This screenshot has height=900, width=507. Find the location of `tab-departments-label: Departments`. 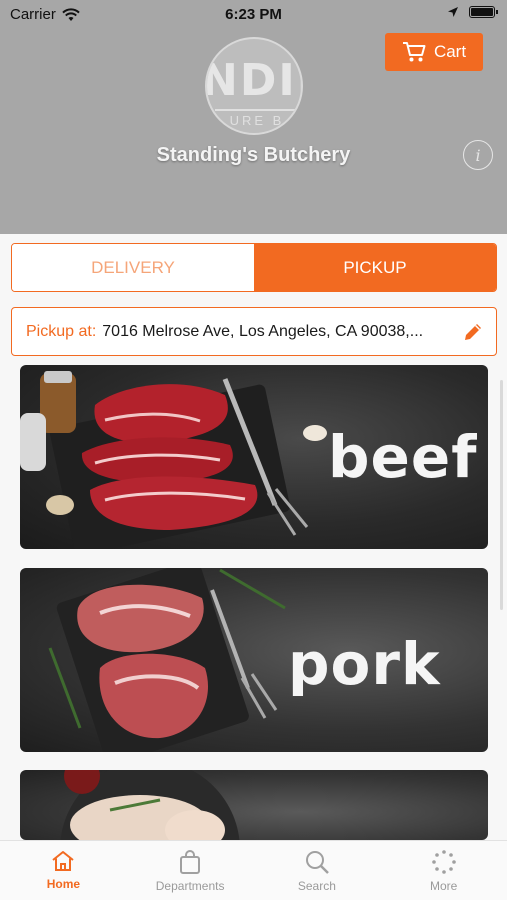

tab-departments-label: Departments is located at coordinates (190, 886).